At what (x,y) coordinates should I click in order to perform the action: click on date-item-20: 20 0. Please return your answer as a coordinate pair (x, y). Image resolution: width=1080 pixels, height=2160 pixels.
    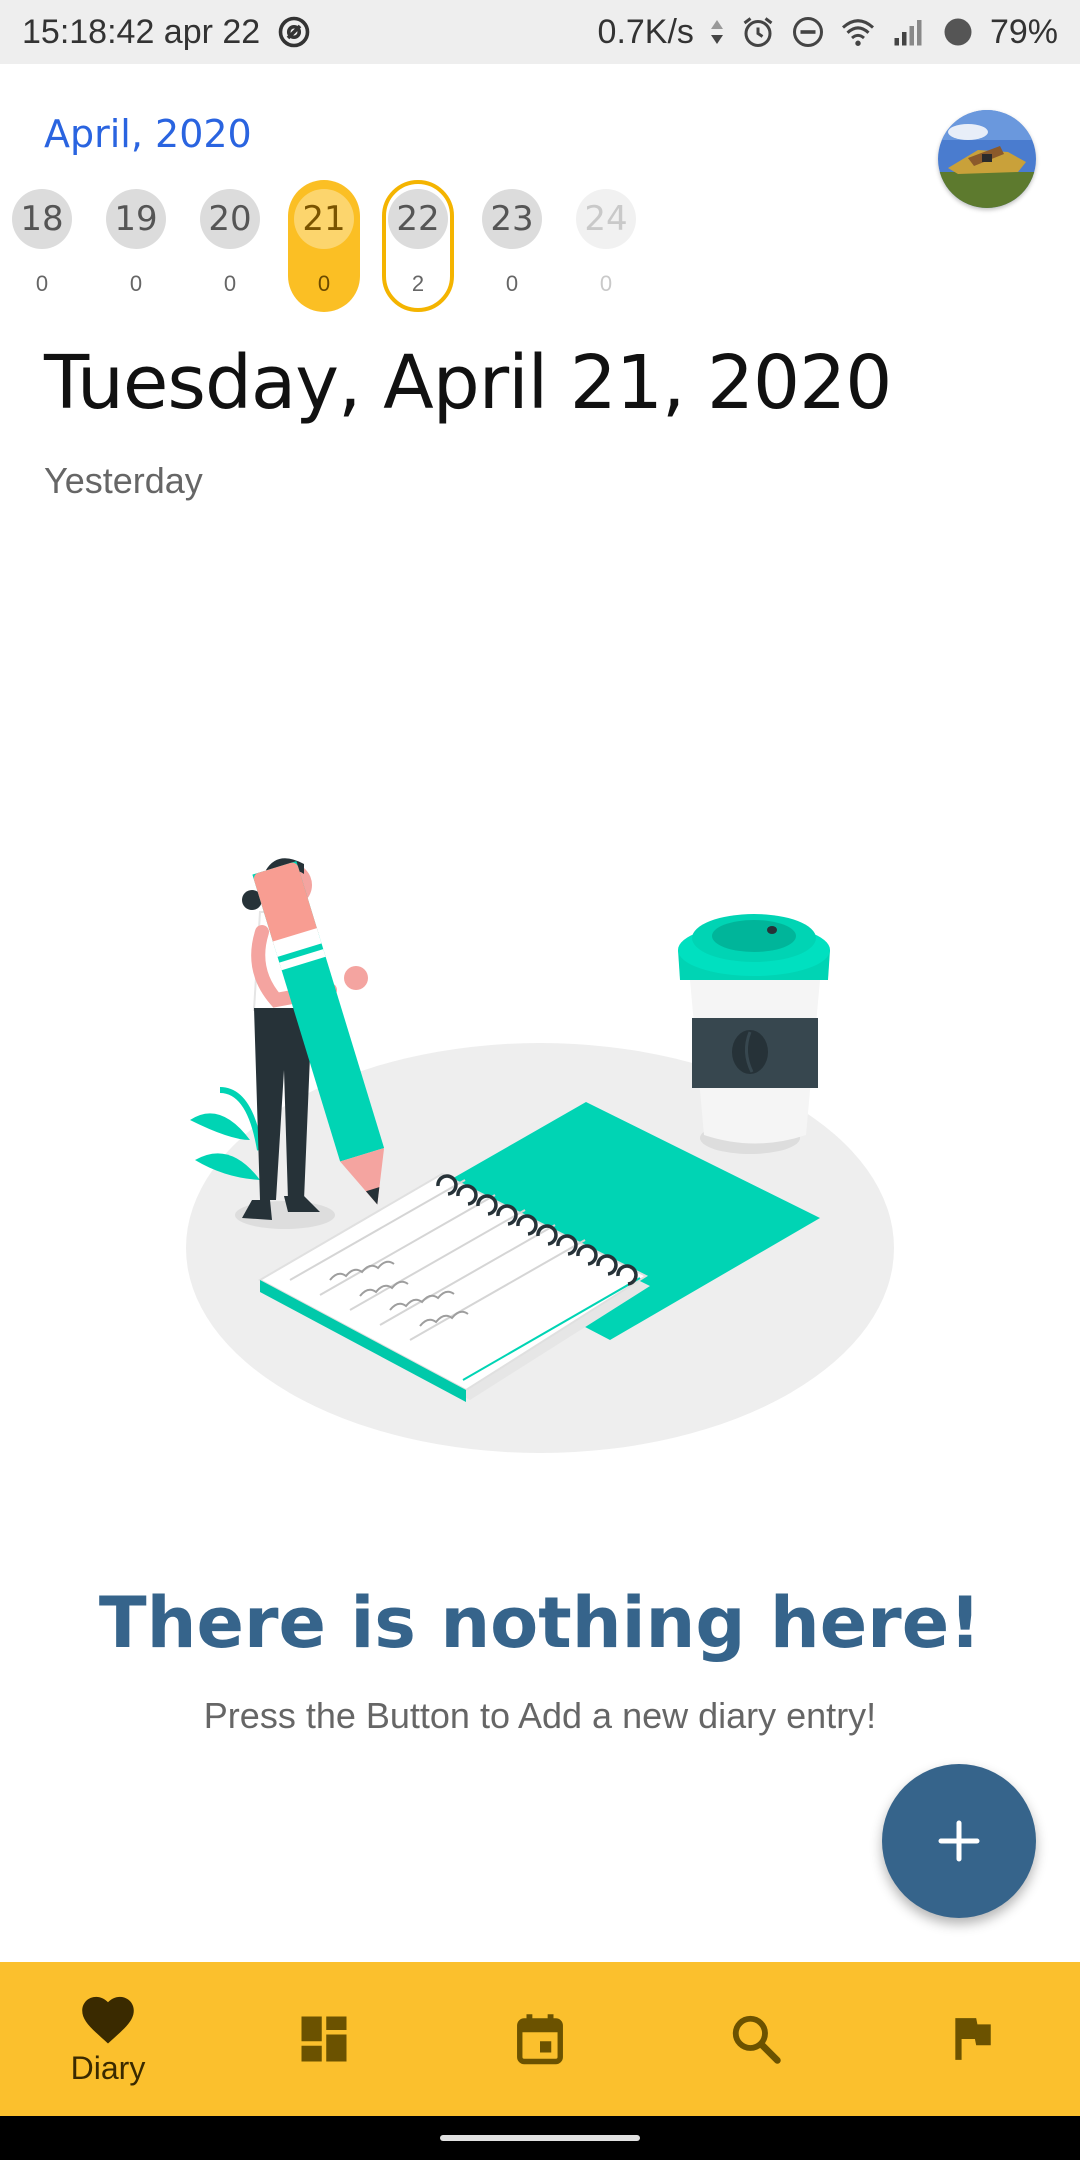
    Looking at the image, I should click on (230, 246).